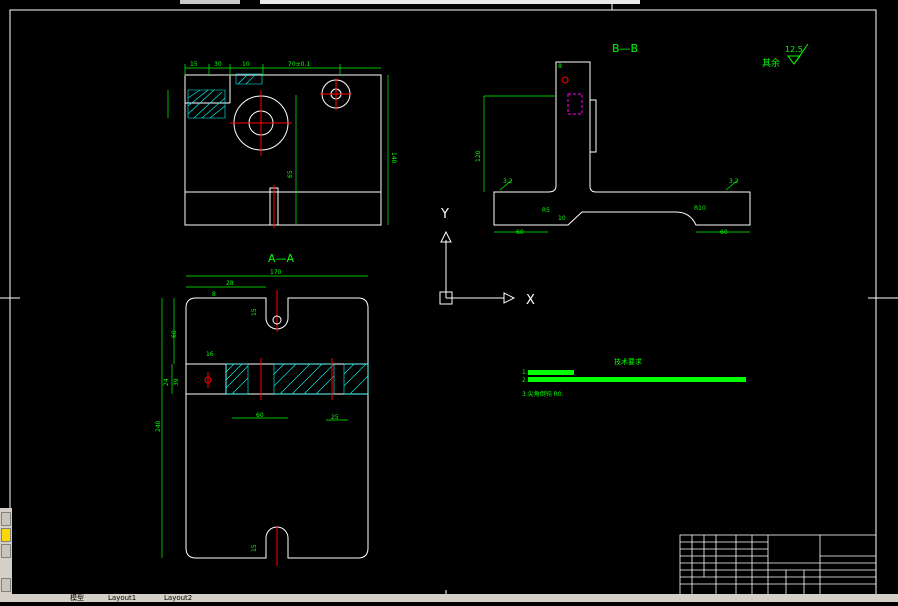 The height and width of the screenshot is (606, 898). Describe the element at coordinates (700, 208) in the screenshot. I see `dim-text: R10` at that location.